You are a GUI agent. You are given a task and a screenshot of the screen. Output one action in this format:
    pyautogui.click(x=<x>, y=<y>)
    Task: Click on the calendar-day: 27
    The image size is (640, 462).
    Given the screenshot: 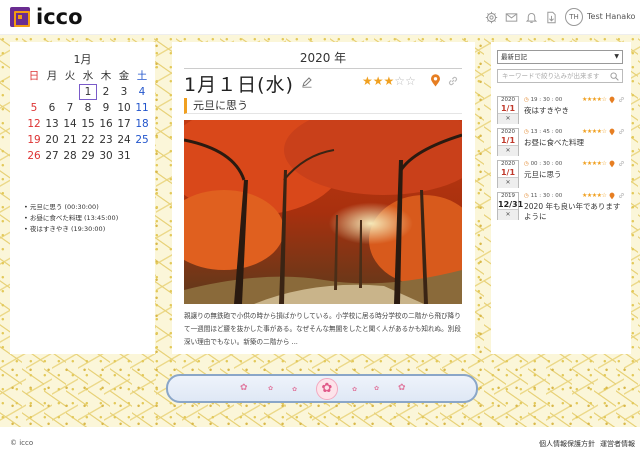 What is the action you would take?
    pyautogui.click(x=52, y=156)
    